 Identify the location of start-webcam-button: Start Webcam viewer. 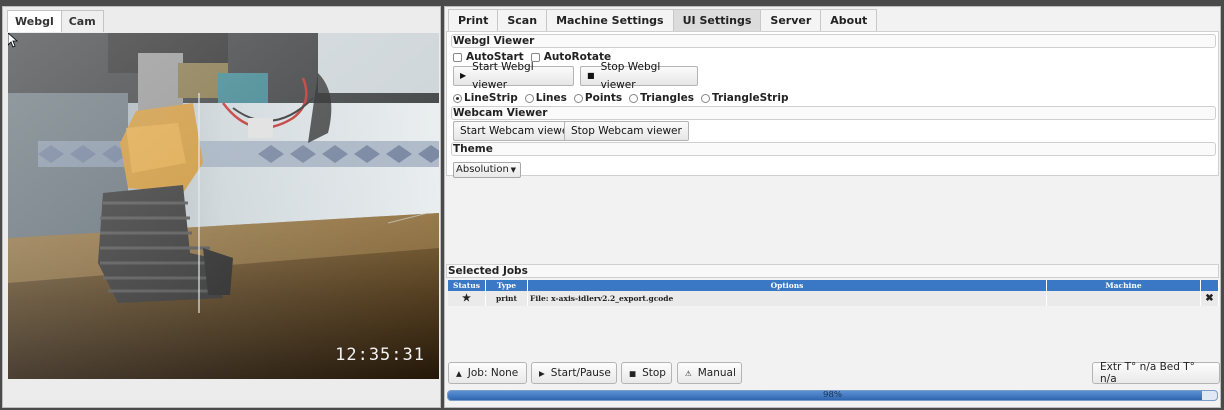
(516, 131).